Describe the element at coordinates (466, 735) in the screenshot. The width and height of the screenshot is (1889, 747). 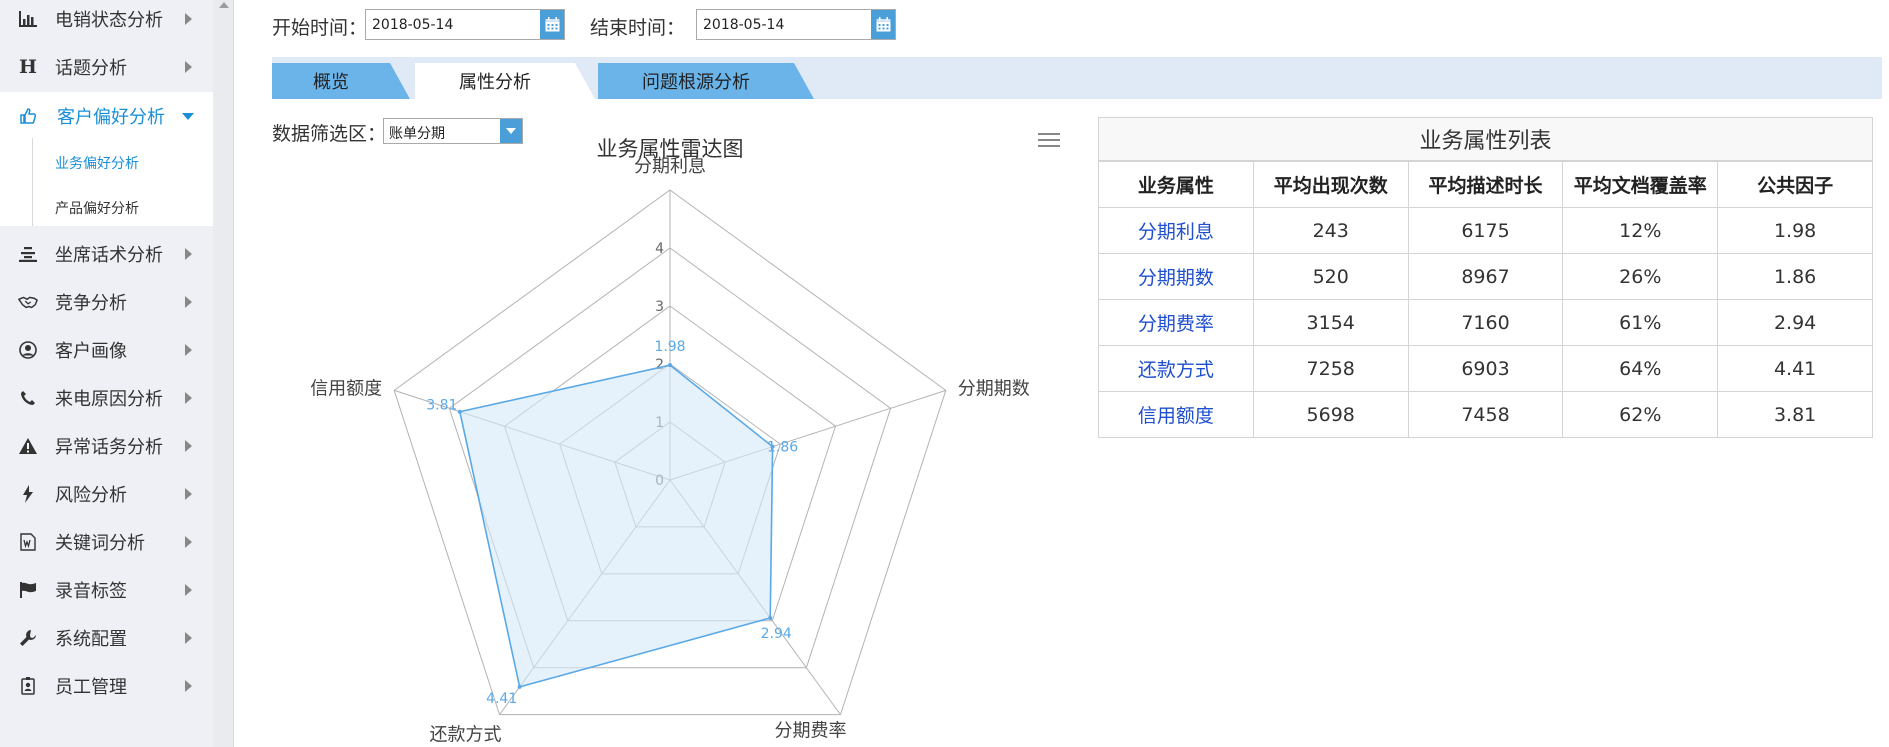
I see `radar-indicator-label: 还款方式` at that location.